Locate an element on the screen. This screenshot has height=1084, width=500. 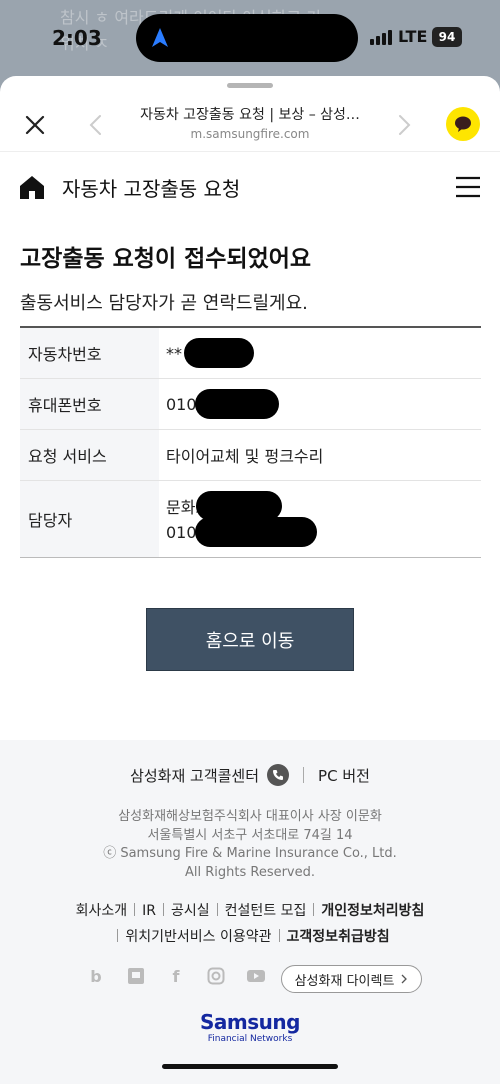
youtube-icon is located at coordinates (256, 976).